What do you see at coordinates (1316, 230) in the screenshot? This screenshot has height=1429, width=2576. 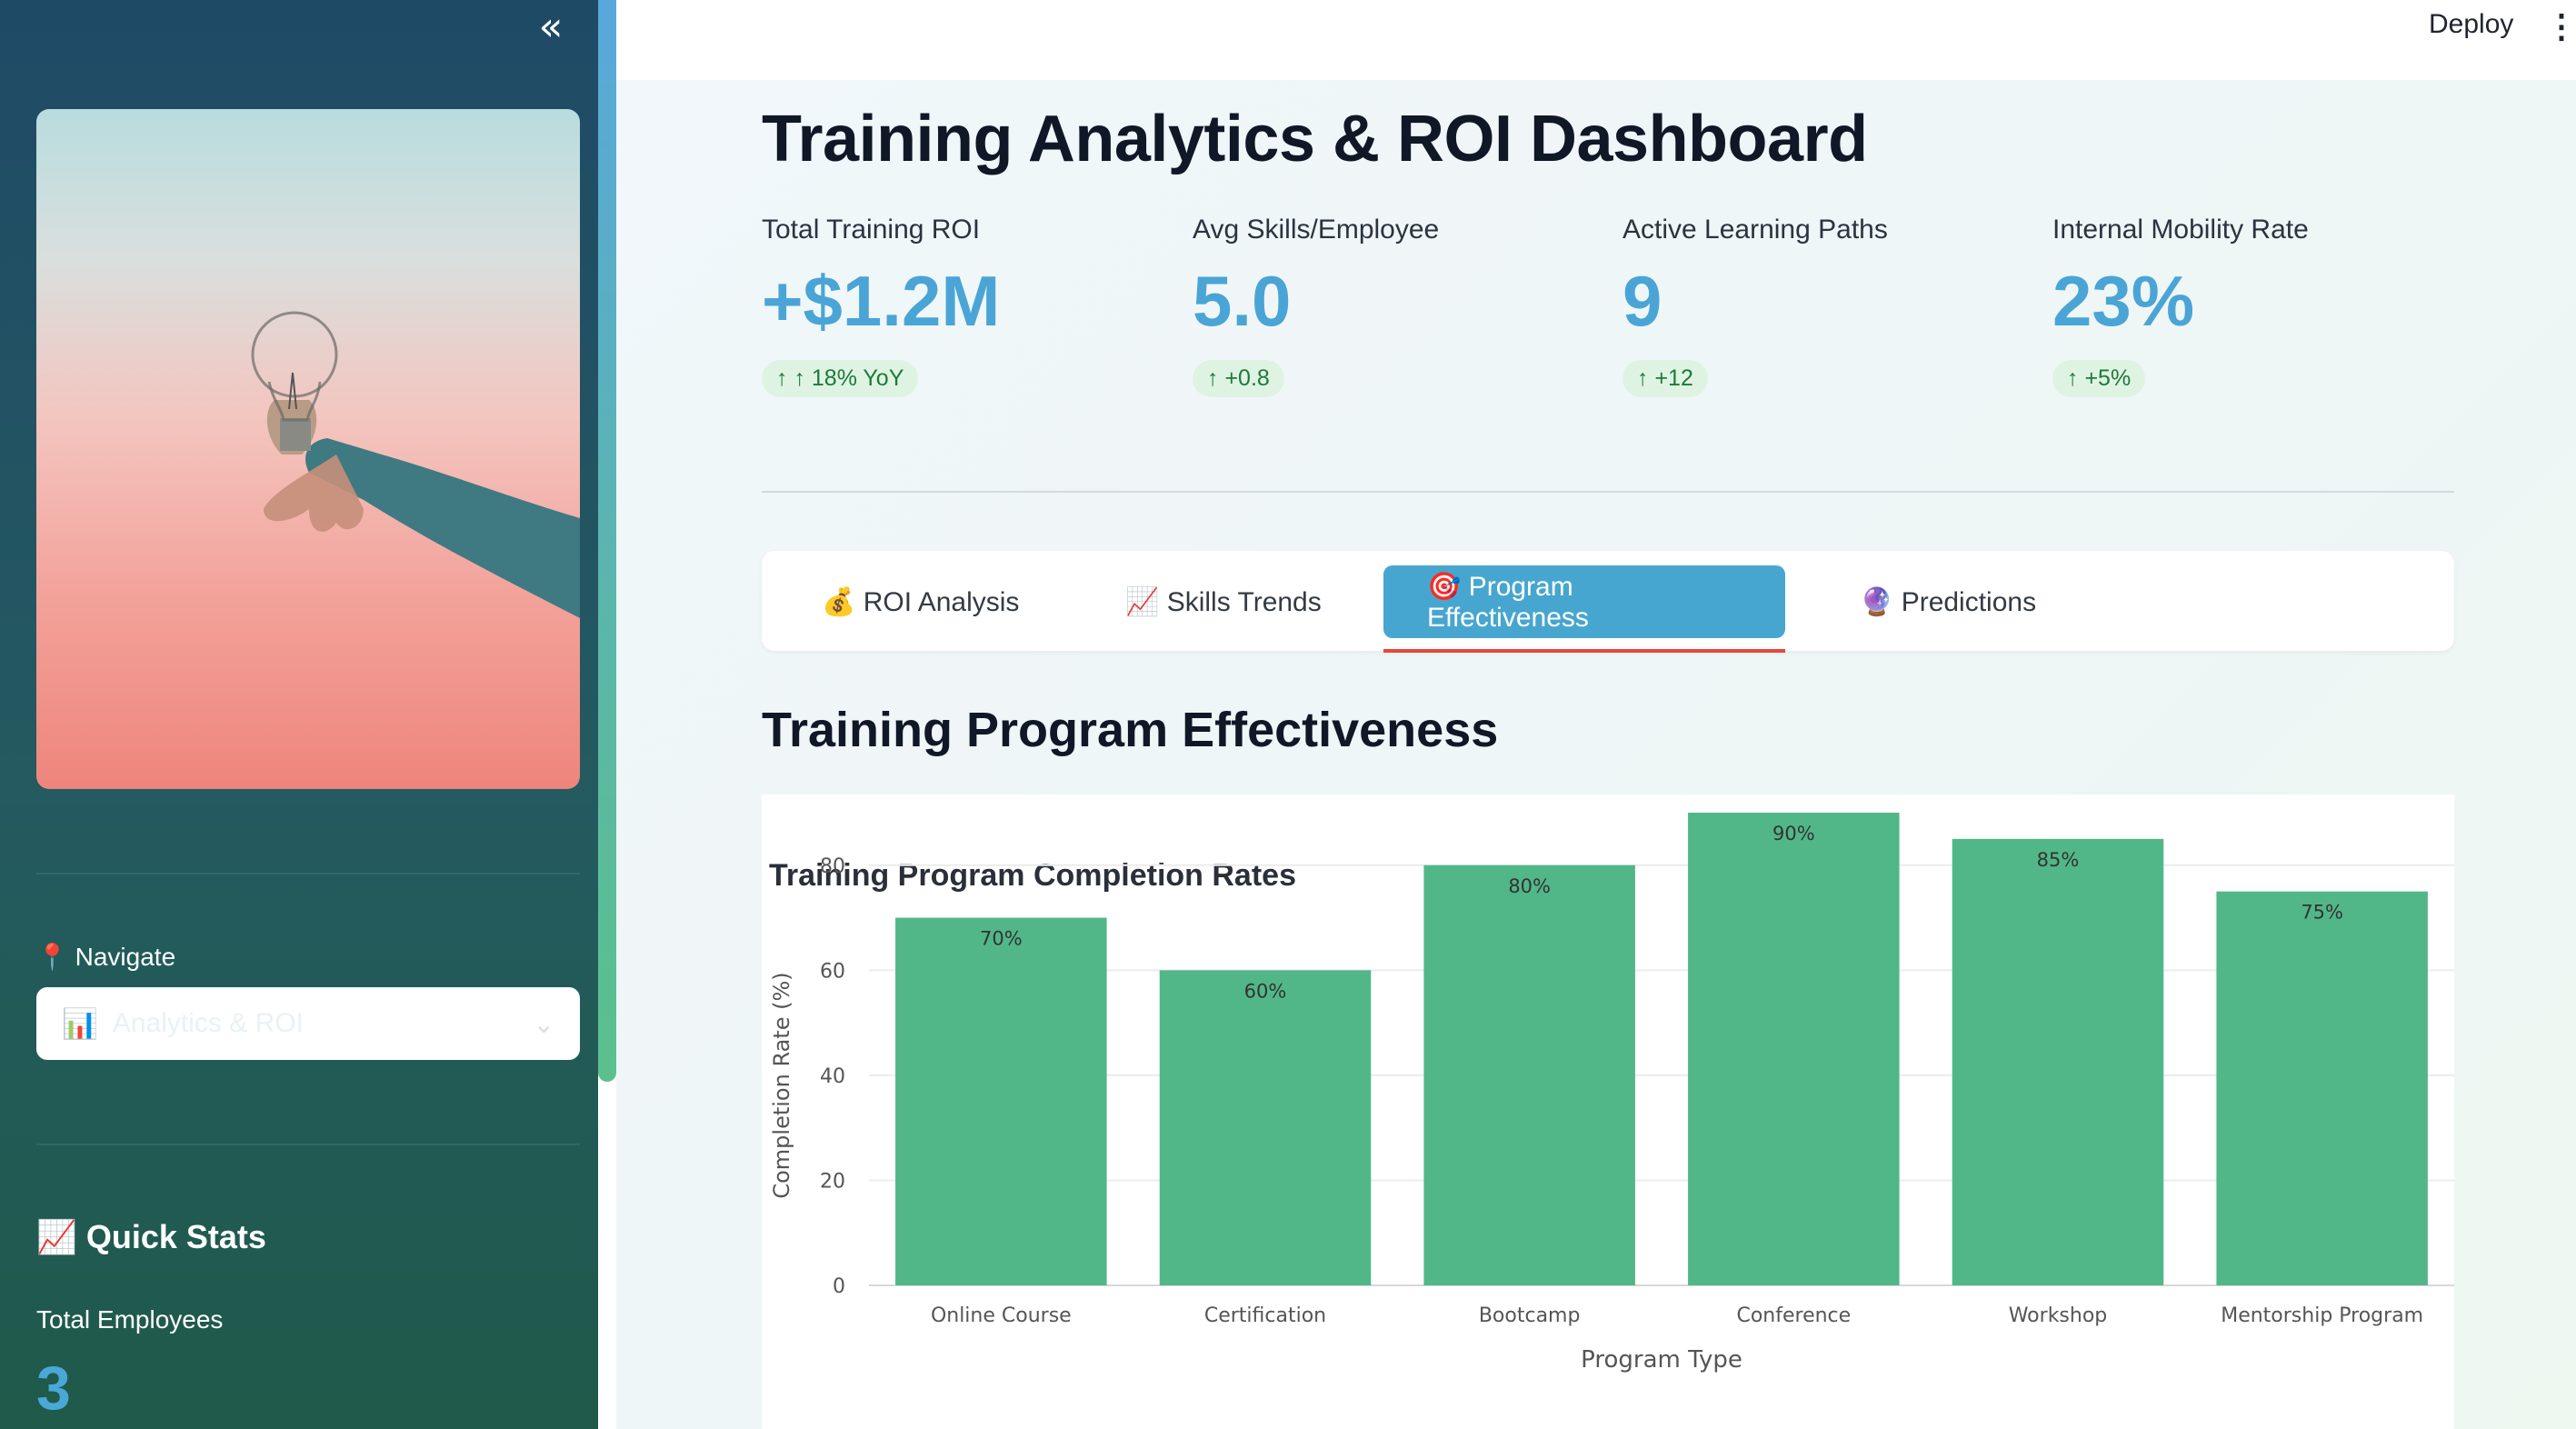 I see `metric-label: Avg Skills/Employee` at bounding box center [1316, 230].